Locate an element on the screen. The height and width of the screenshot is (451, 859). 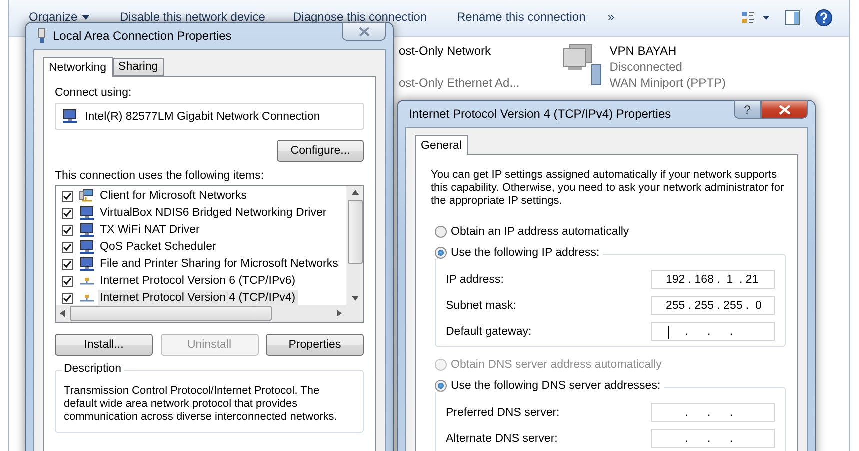
field-label: Default gateway: is located at coordinates (489, 332).